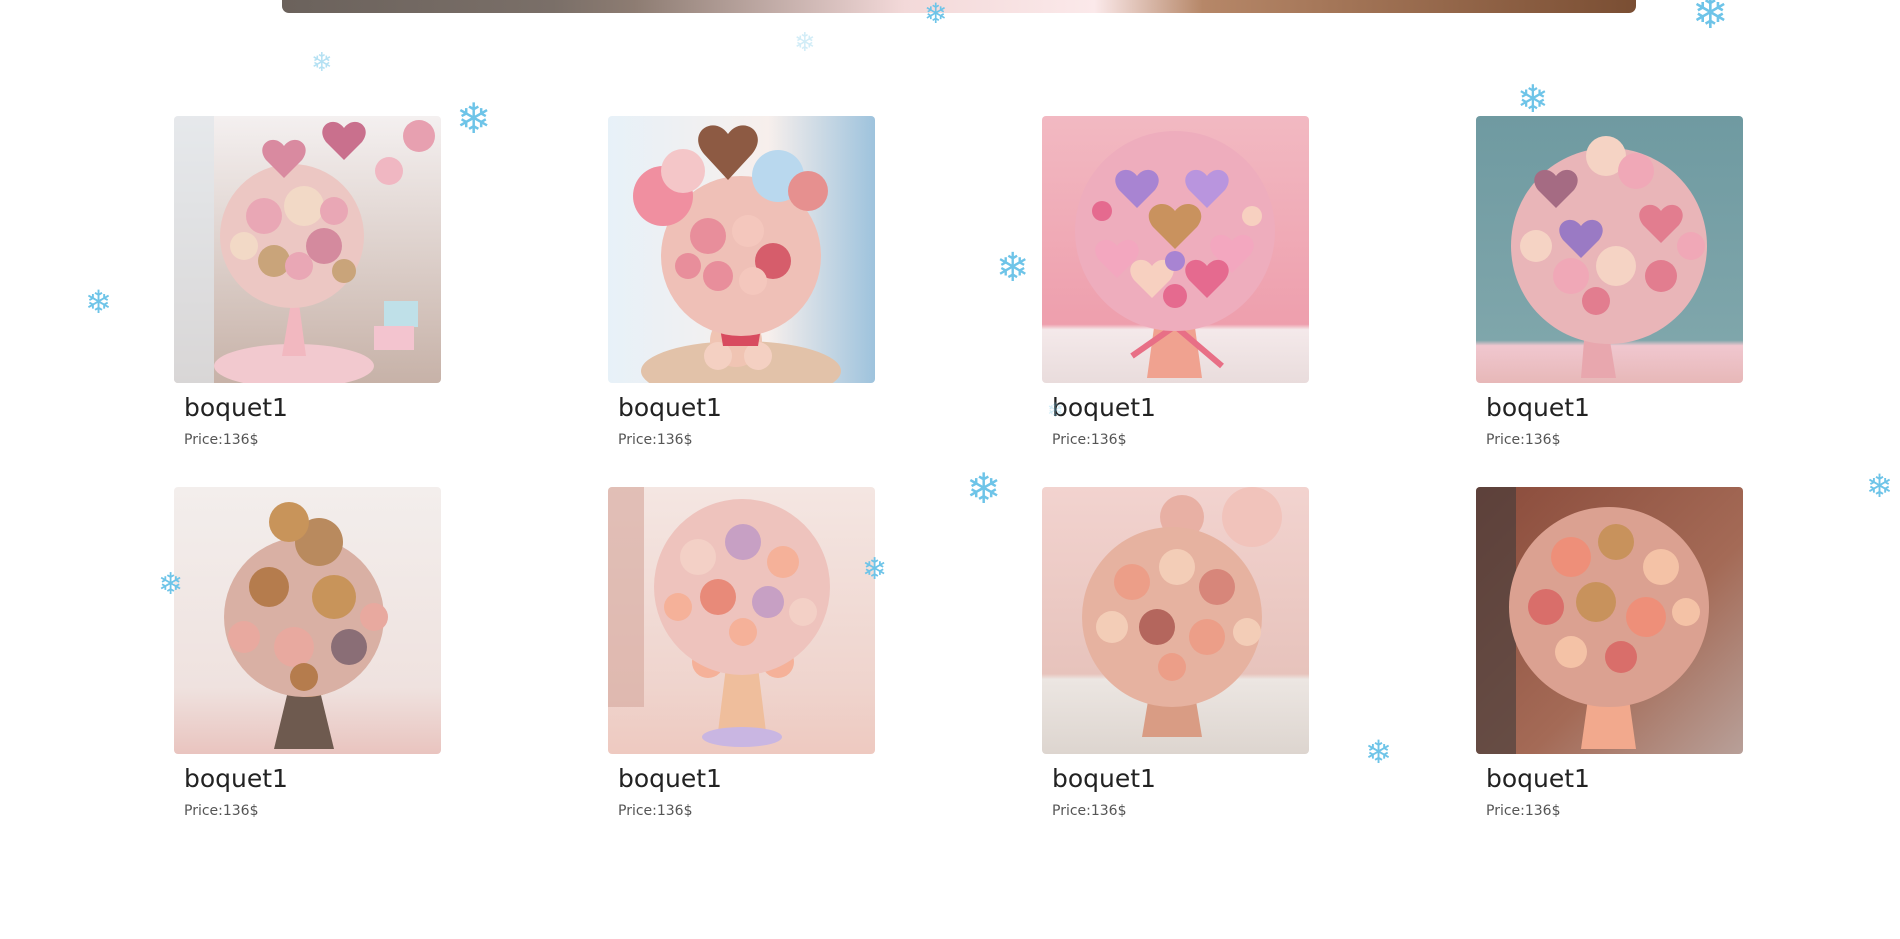 The height and width of the screenshot is (939, 1900). Describe the element at coordinates (959, 6) in the screenshot. I see `hero-banner-bottom-edge` at that location.